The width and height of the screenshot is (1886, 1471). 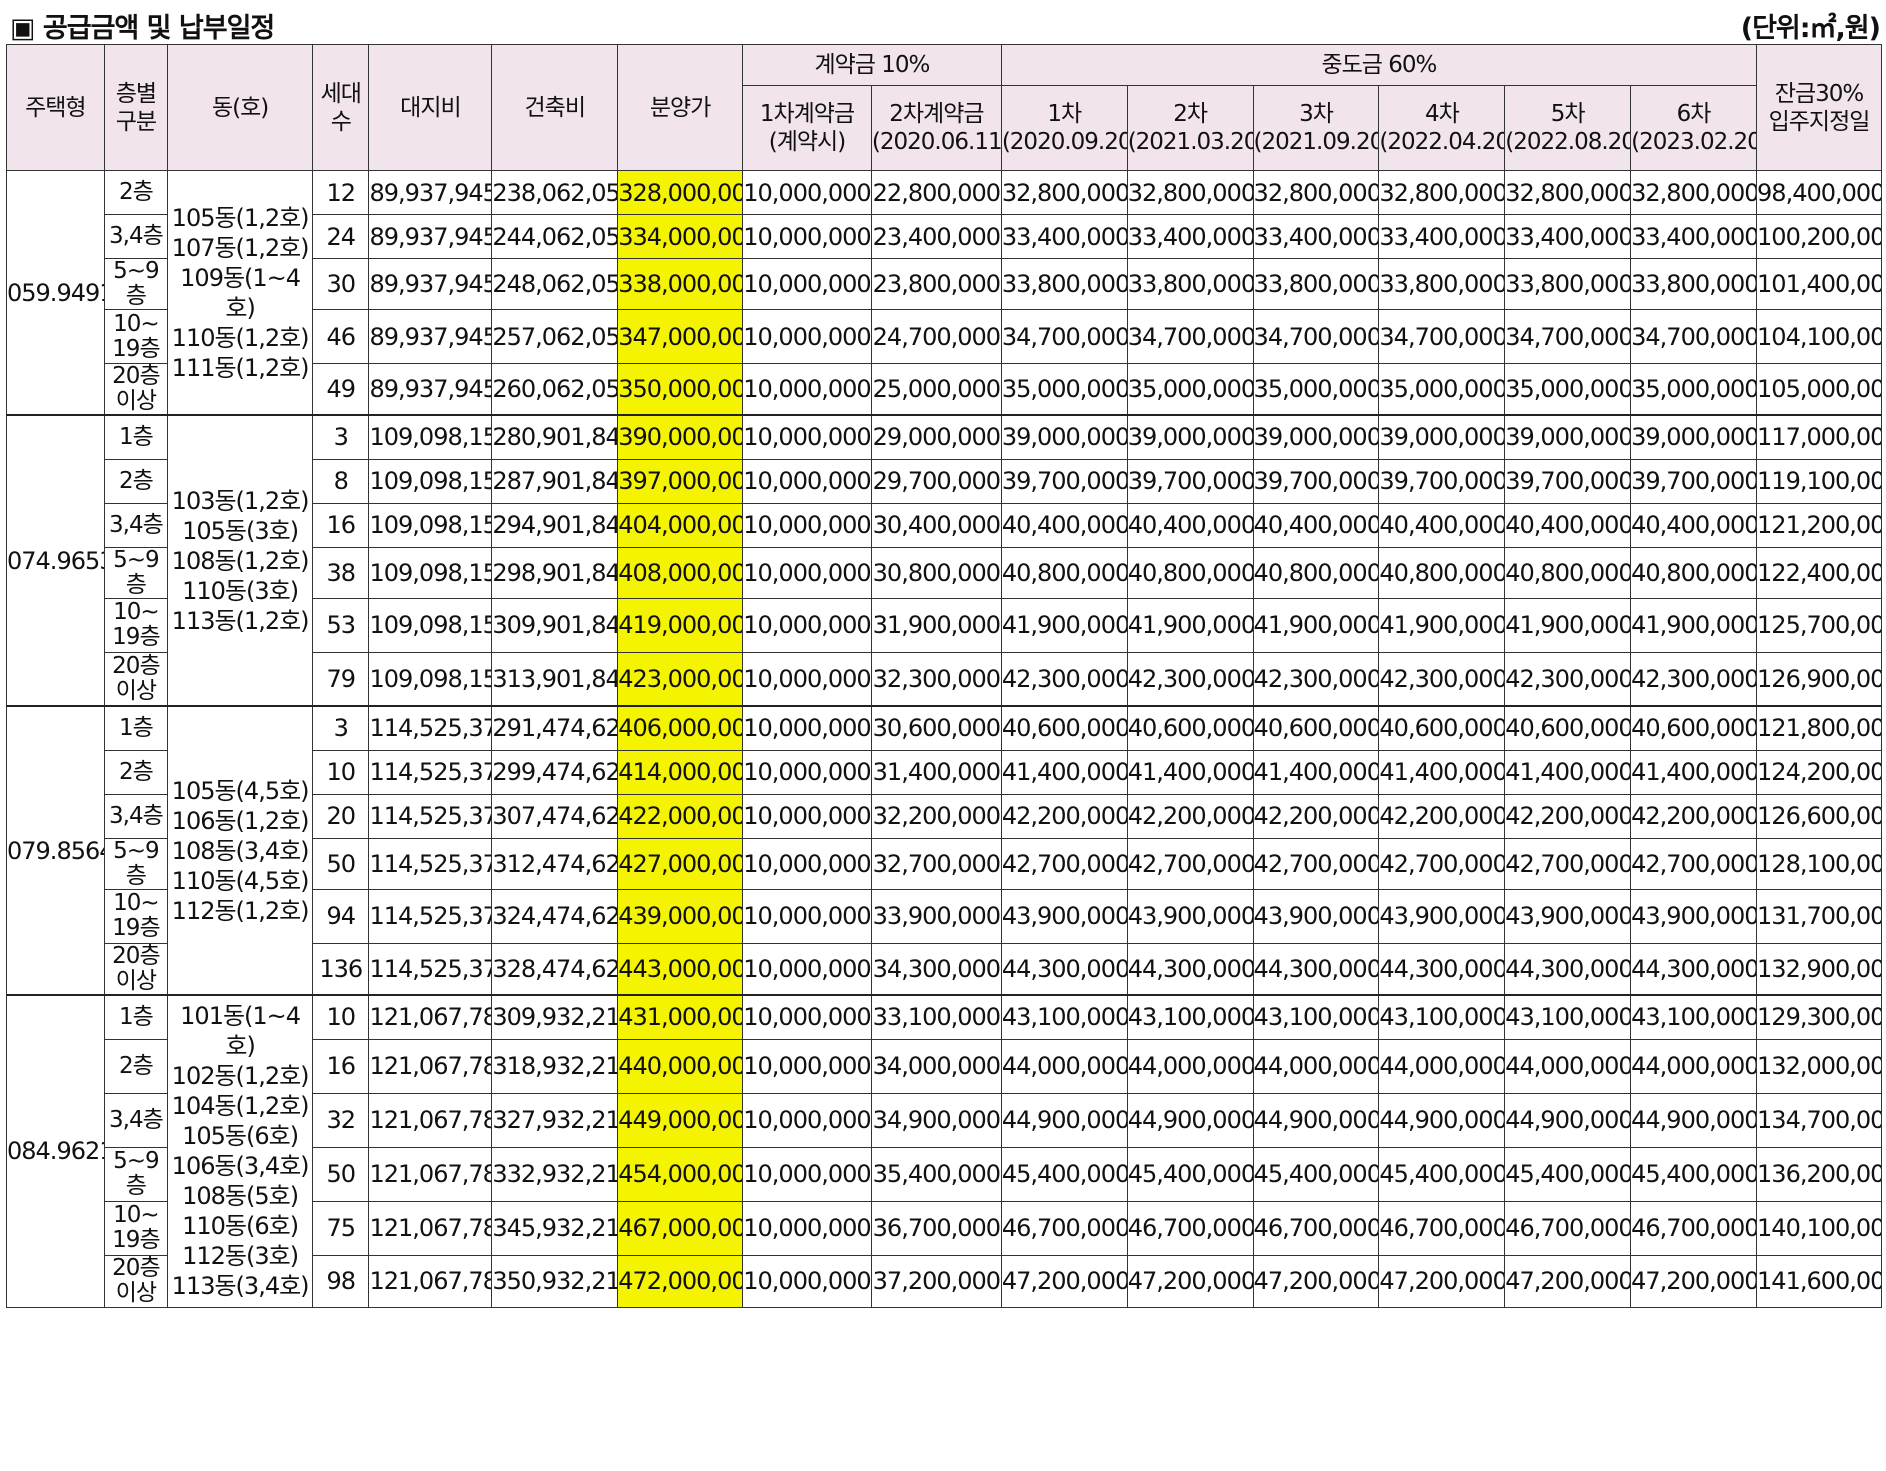 What do you see at coordinates (1568, 969) in the screenshot?
I see `interim-5-cell: 44,300,000` at bounding box center [1568, 969].